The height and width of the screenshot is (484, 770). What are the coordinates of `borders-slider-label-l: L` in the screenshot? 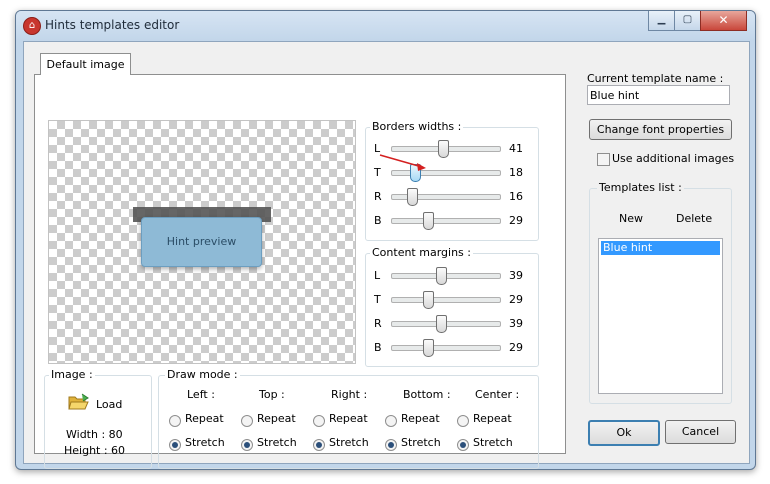 It's located at (377, 148).